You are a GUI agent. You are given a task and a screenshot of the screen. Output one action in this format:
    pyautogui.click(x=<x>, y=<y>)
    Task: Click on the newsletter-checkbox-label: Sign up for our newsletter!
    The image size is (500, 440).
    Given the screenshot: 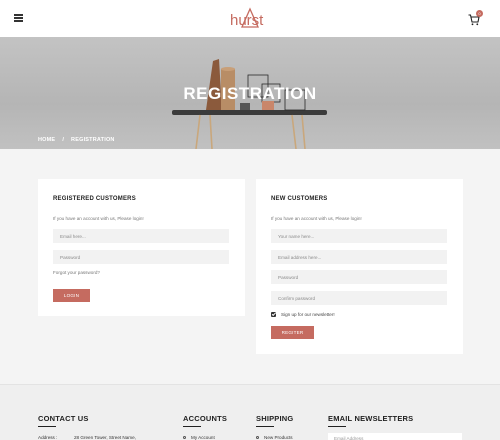 What is the action you would take?
    pyautogui.click(x=308, y=314)
    